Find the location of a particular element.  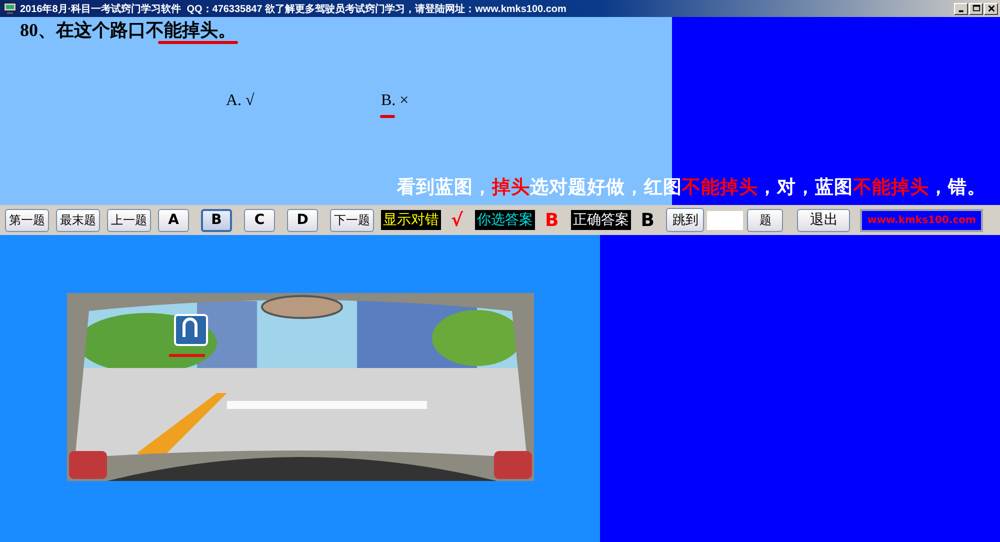

nav-button: 最末题 is located at coordinates (78, 220).